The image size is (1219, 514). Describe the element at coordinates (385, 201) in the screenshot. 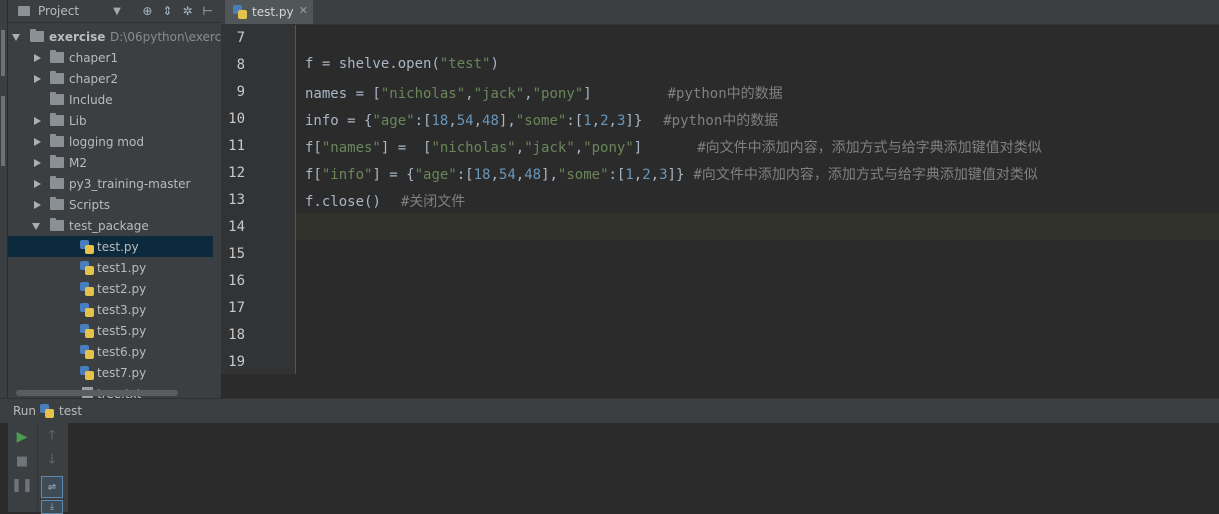

I see `code-line-13: f.close() #关闭文件` at that location.